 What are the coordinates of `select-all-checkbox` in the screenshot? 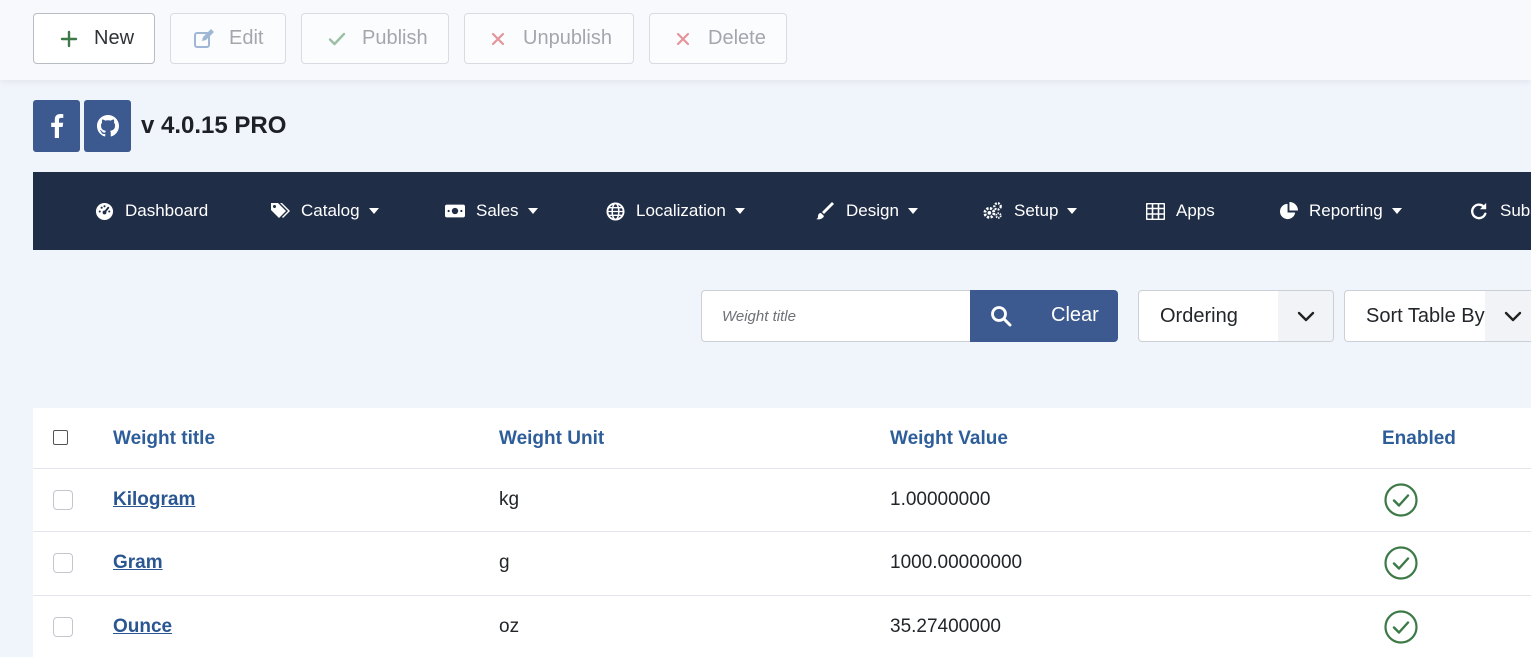 It's located at (60, 437).